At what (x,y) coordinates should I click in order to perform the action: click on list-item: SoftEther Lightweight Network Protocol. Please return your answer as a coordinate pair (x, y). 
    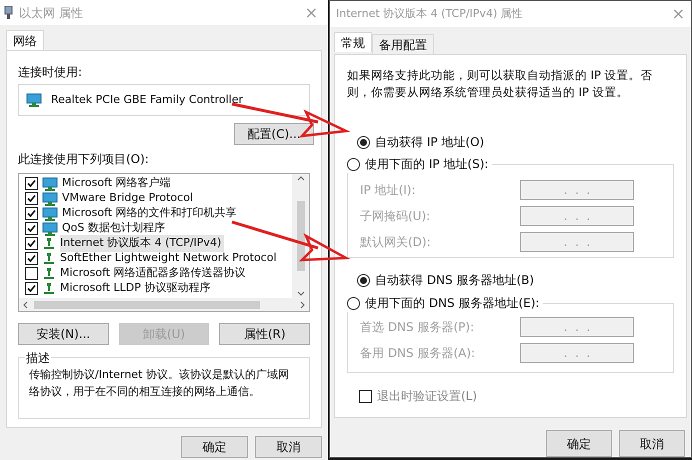
    Looking at the image, I should click on (170, 258).